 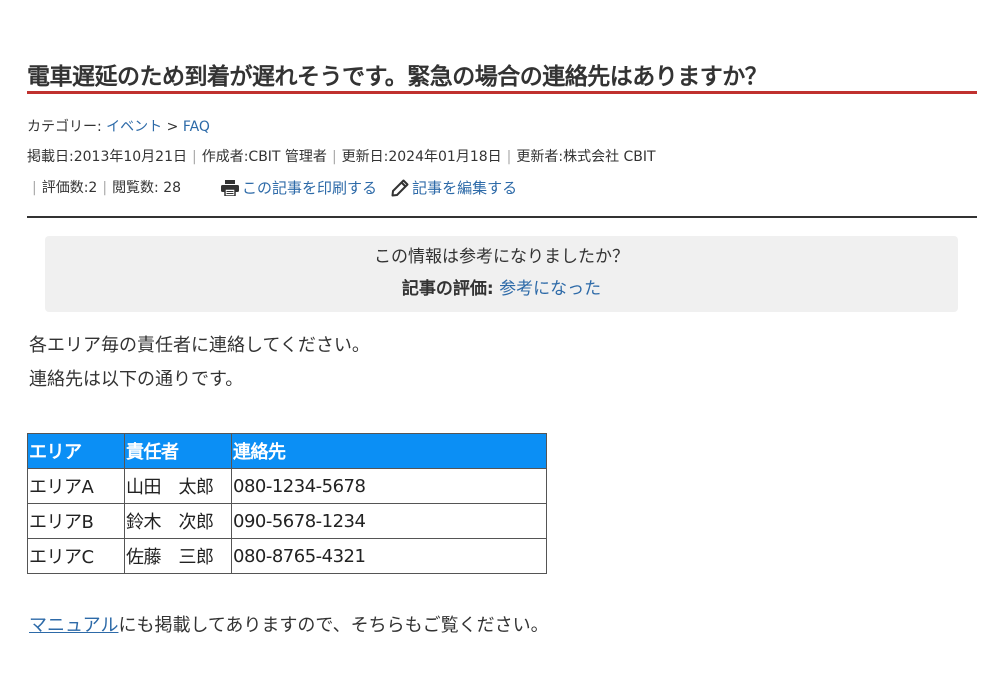 What do you see at coordinates (73, 625) in the screenshot?
I see `manual-link: マニュアル` at bounding box center [73, 625].